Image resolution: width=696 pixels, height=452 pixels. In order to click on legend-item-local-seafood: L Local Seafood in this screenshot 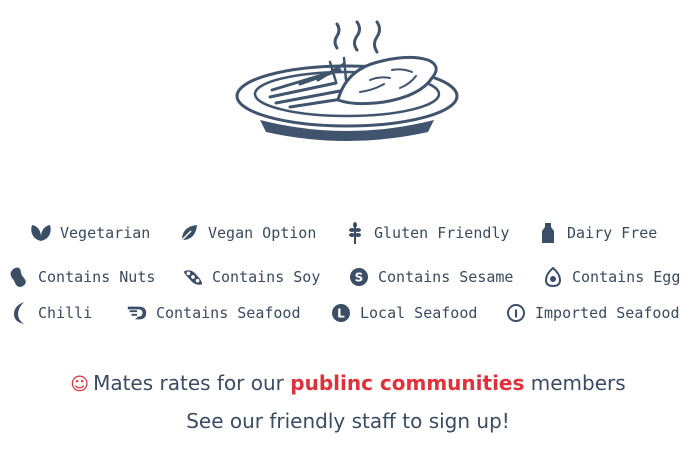, I will do `click(403, 313)`.